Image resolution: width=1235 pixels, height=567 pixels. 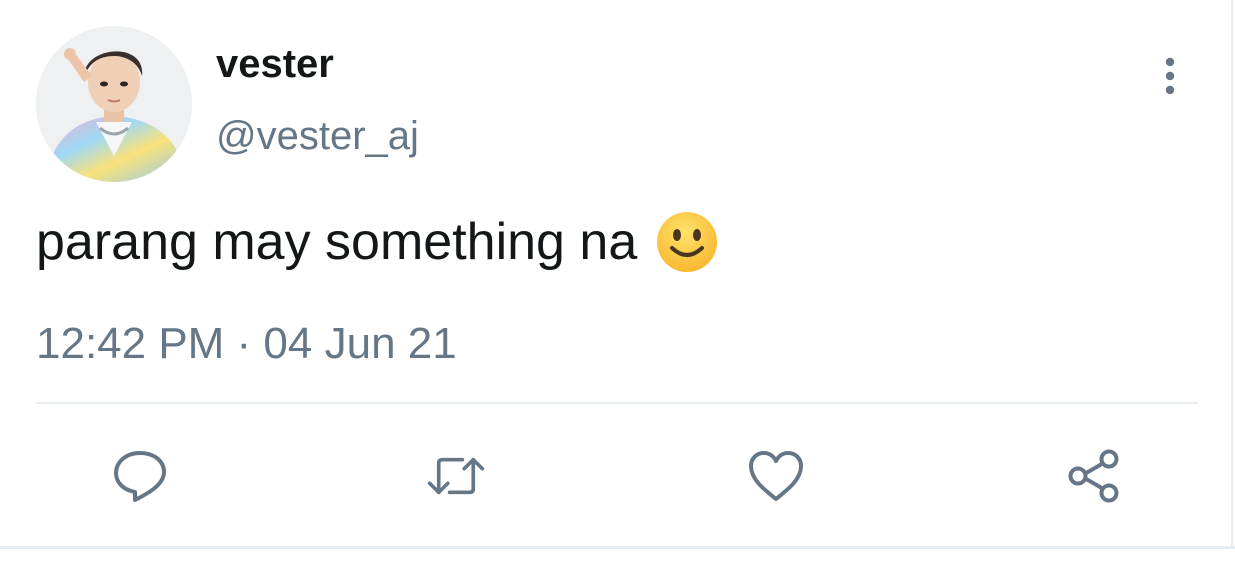 I want to click on avatar, so click(x=114, y=104).